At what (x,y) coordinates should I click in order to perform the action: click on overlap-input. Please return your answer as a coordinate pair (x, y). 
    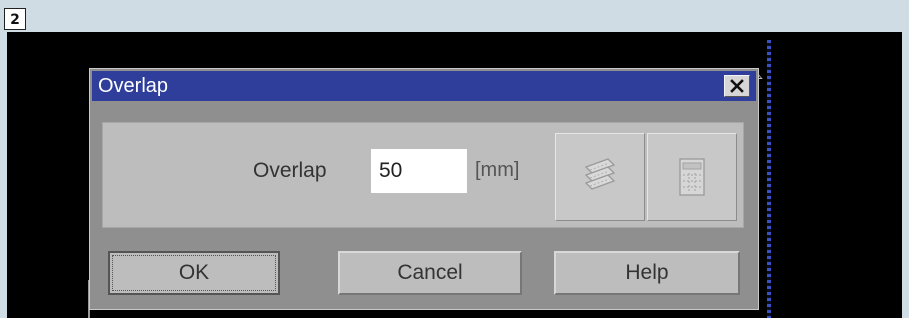
    Looking at the image, I should click on (419, 171).